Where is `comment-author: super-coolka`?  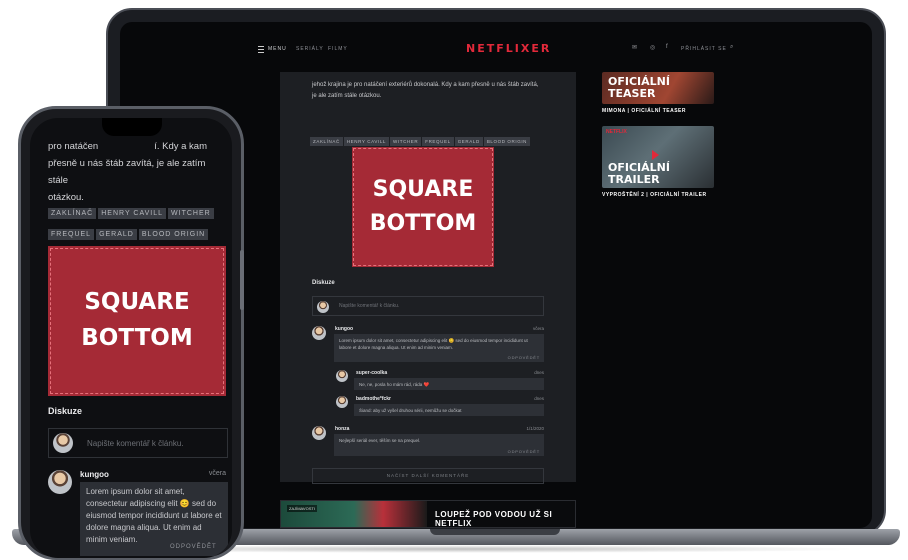
comment-author: super-coolka is located at coordinates (371, 373).